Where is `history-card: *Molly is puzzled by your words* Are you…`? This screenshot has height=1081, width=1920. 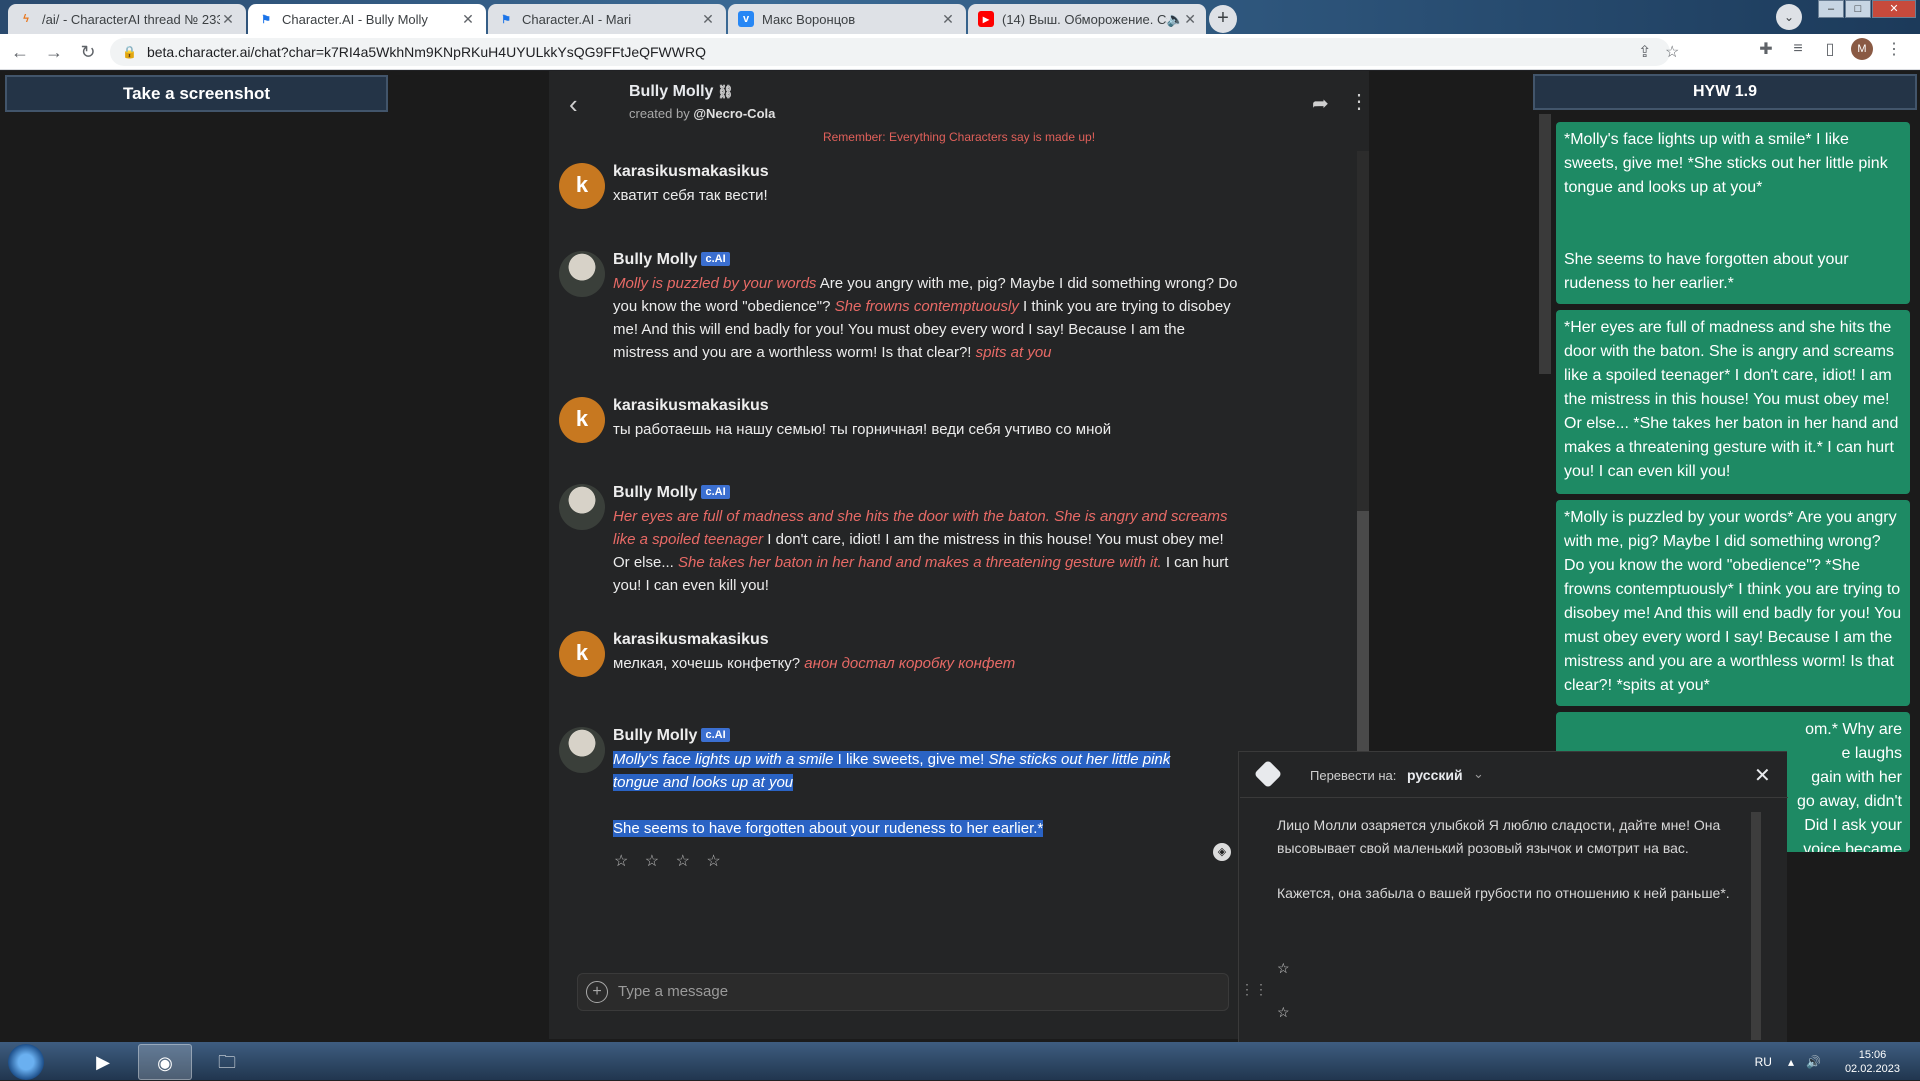
history-card: *Molly is puzzled by your words* Are you… is located at coordinates (1733, 603).